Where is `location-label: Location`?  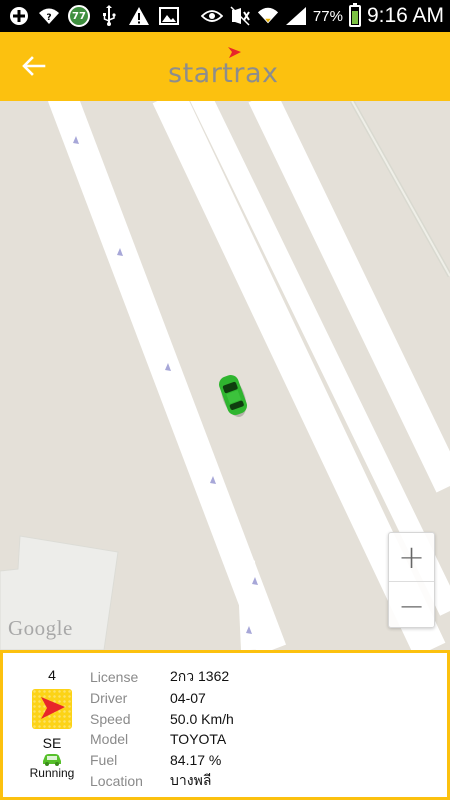
location-label: Location is located at coordinates (116, 780).